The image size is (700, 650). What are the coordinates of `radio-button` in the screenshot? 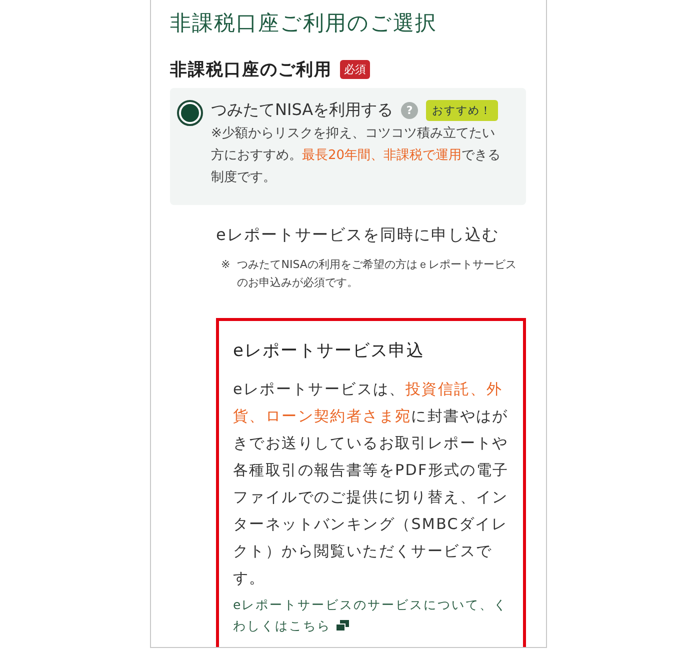 It's located at (190, 113).